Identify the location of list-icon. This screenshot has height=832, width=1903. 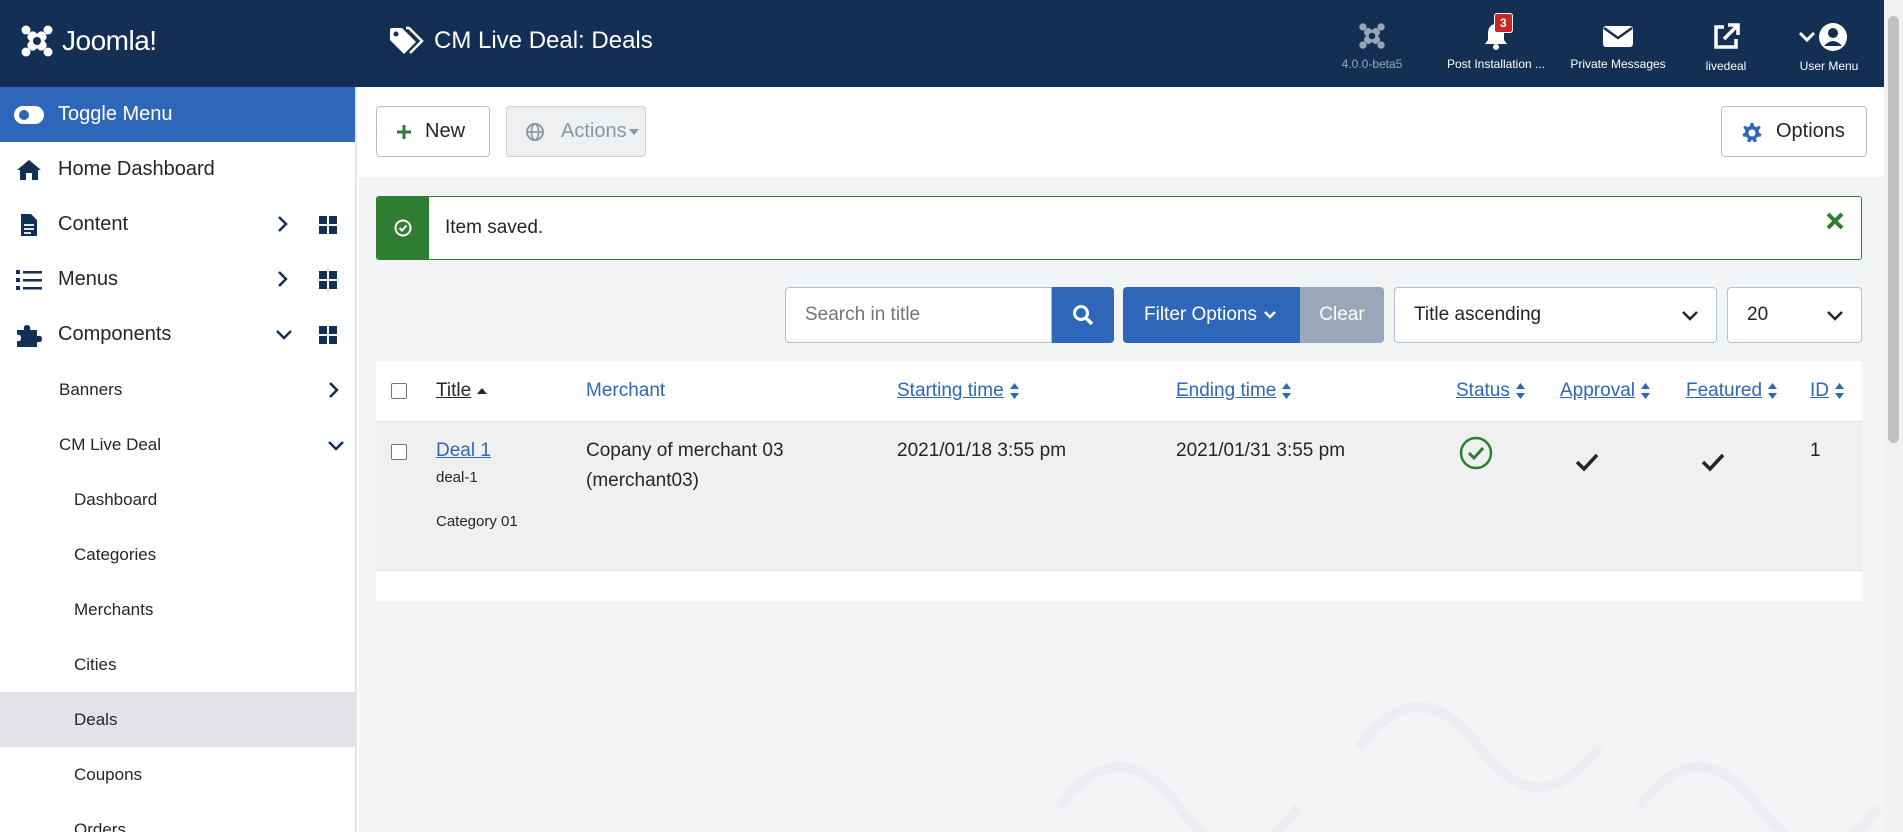
(29, 280).